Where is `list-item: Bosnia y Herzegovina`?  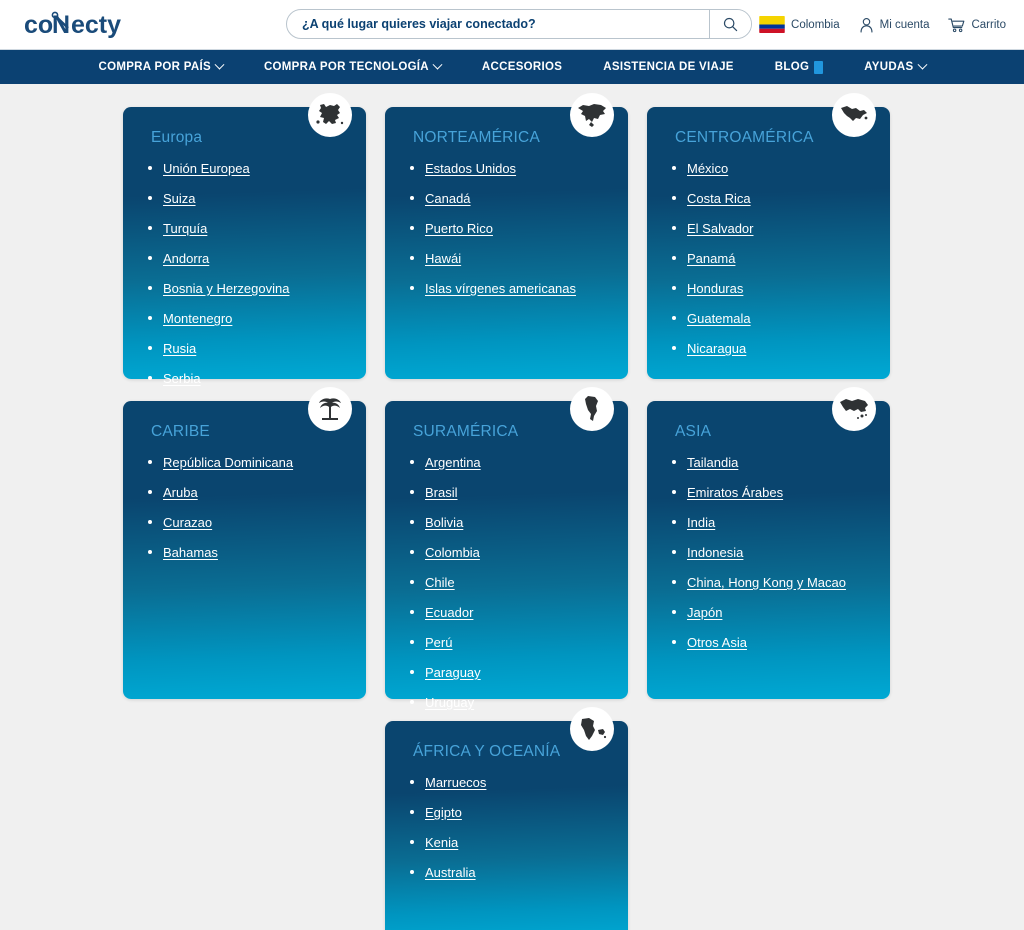 list-item: Bosnia y Herzegovina is located at coordinates (244, 289).